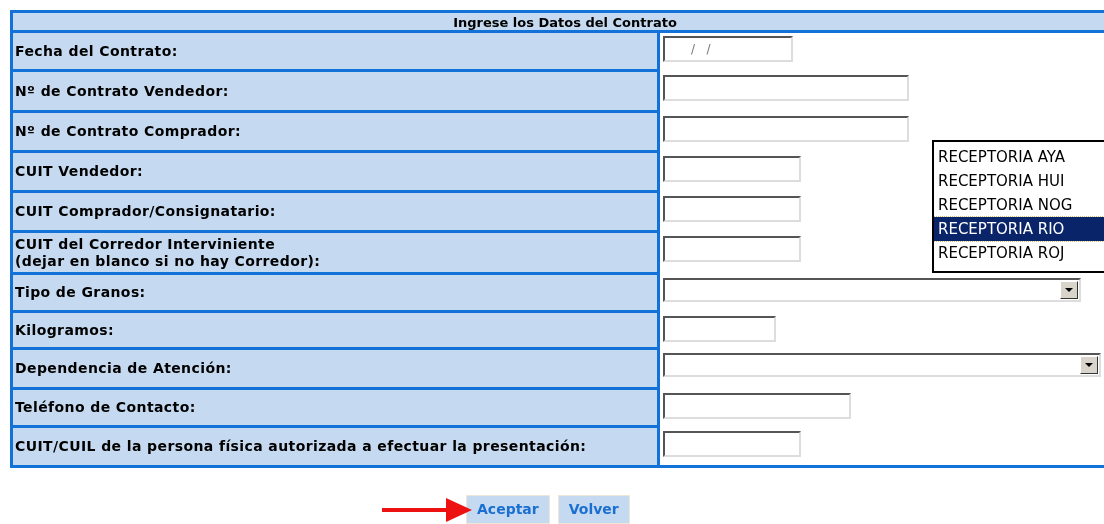  What do you see at coordinates (336, 213) in the screenshot?
I see `field-label: CUIT Comprador/Consignatario:` at bounding box center [336, 213].